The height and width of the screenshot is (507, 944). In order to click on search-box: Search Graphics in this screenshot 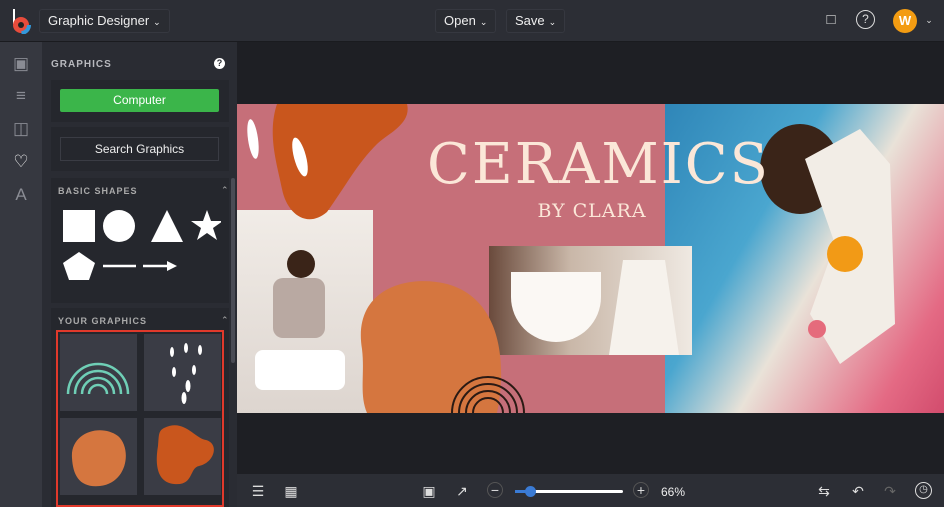, I will do `click(140, 149)`.